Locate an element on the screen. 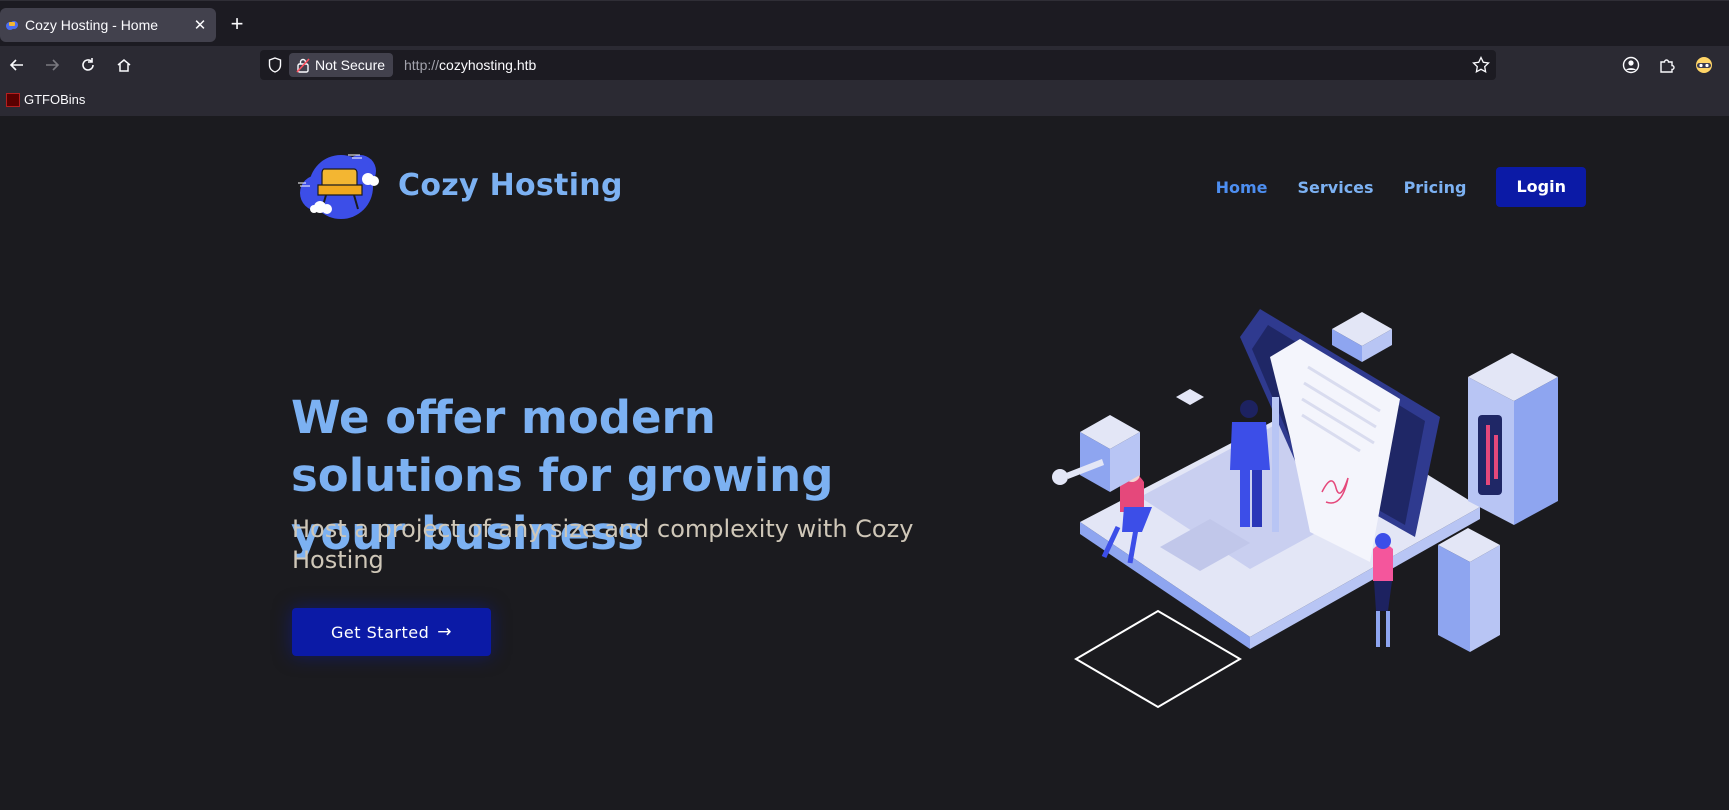 Image resolution: width=1729 pixels, height=810 pixels. private-mask-icon is located at coordinates (1704, 65).